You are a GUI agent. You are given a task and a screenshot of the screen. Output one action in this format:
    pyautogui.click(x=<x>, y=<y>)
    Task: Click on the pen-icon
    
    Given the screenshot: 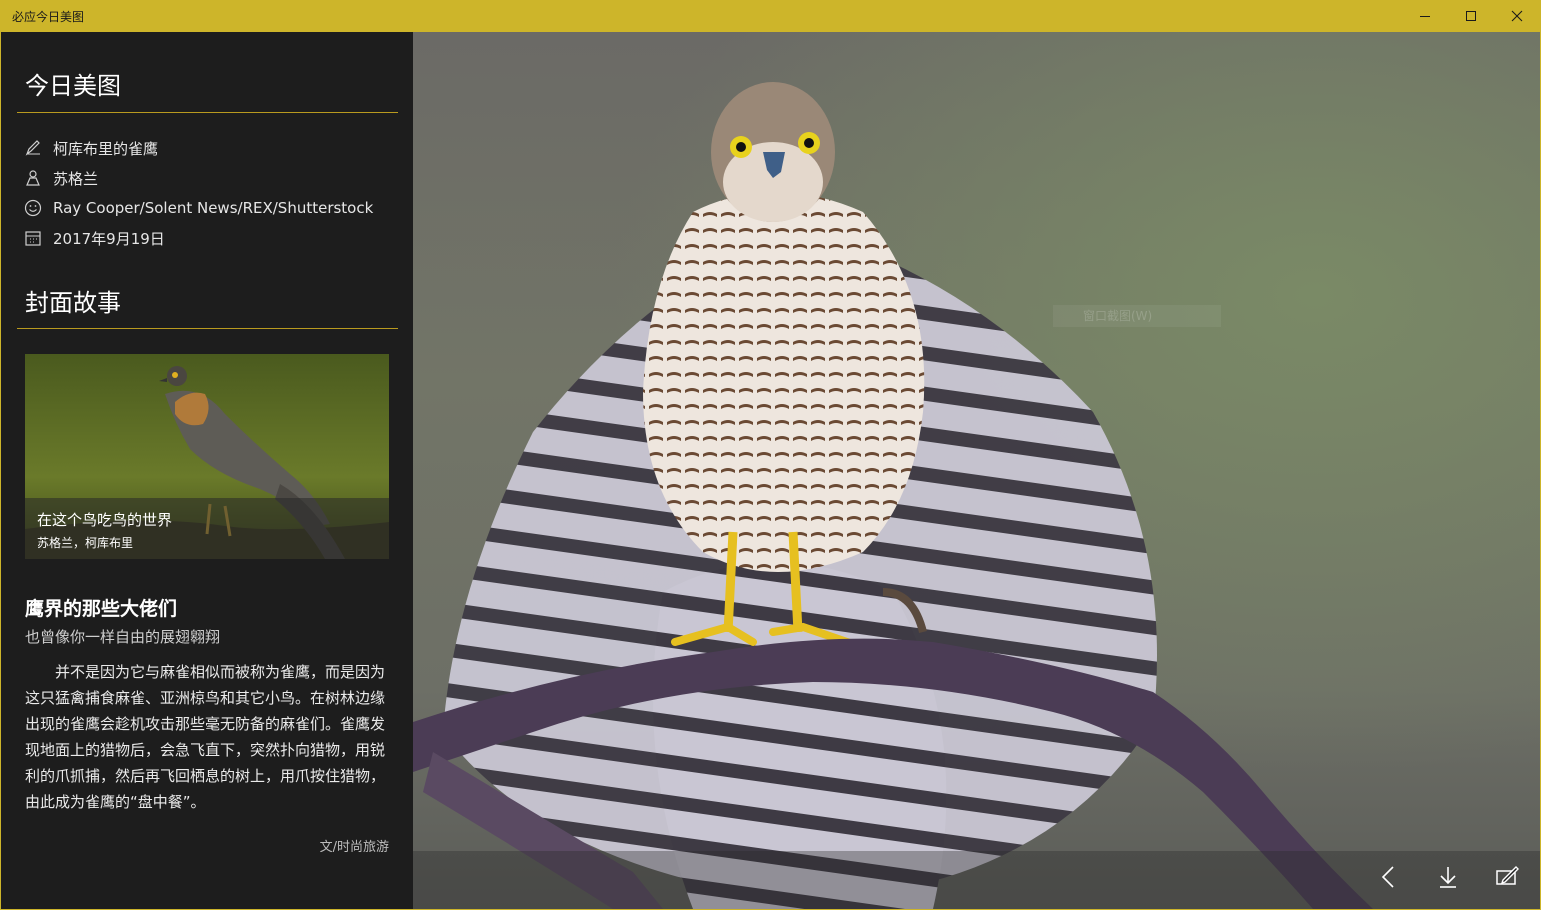 What is the action you would take?
    pyautogui.click(x=33, y=148)
    